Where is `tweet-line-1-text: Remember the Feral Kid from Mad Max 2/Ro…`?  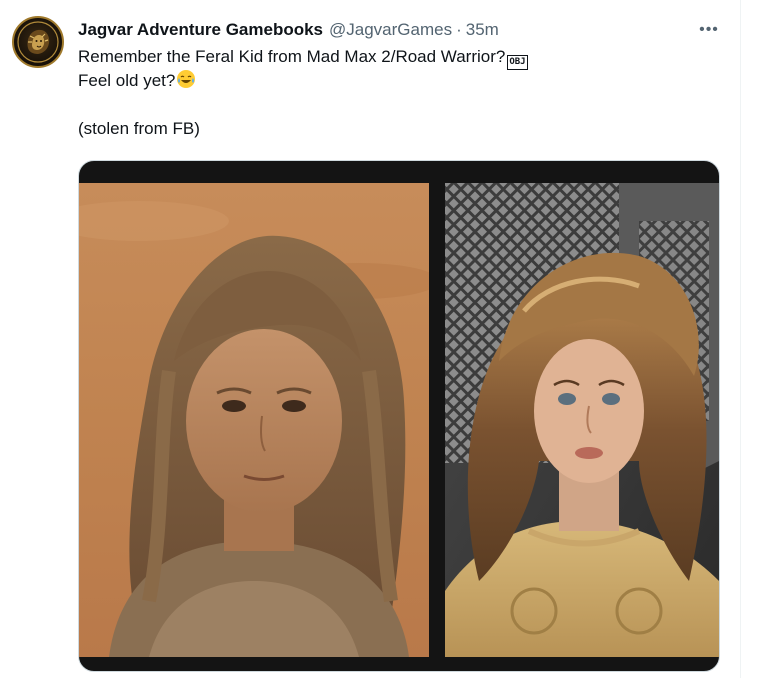
tweet-line-1-text: Remember the Feral Kid from Mad Max 2/Ro… is located at coordinates (292, 56).